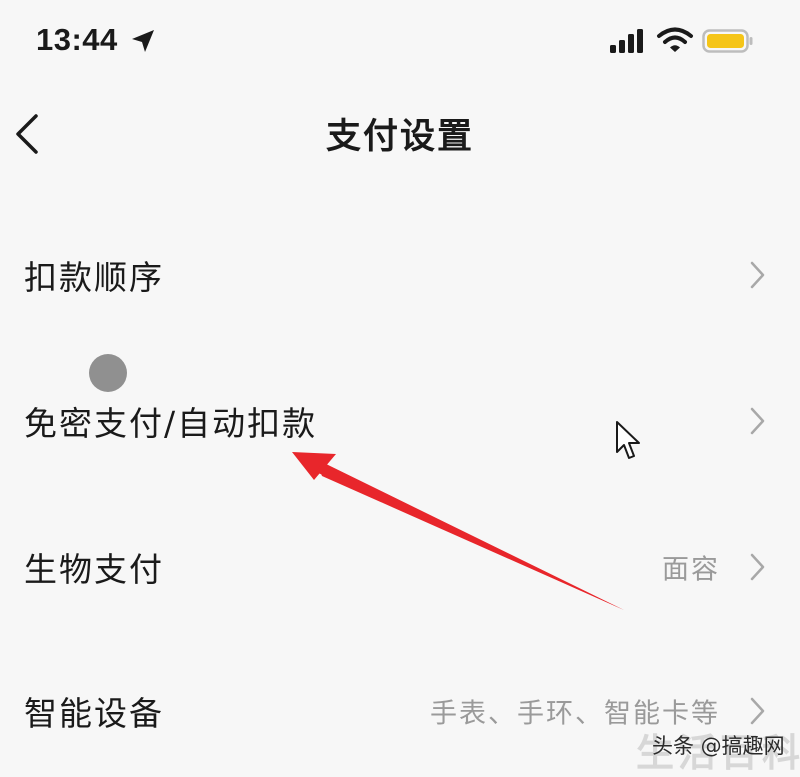  I want to click on watermark: 生活百科 头条 @搞趣网, so click(718, 748).